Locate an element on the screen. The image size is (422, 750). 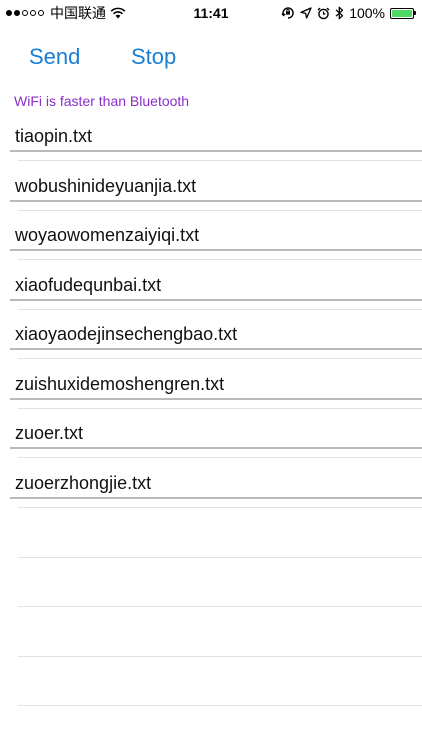
file-name: woyaowomenzaiyiqi.txt is located at coordinates (107, 235).